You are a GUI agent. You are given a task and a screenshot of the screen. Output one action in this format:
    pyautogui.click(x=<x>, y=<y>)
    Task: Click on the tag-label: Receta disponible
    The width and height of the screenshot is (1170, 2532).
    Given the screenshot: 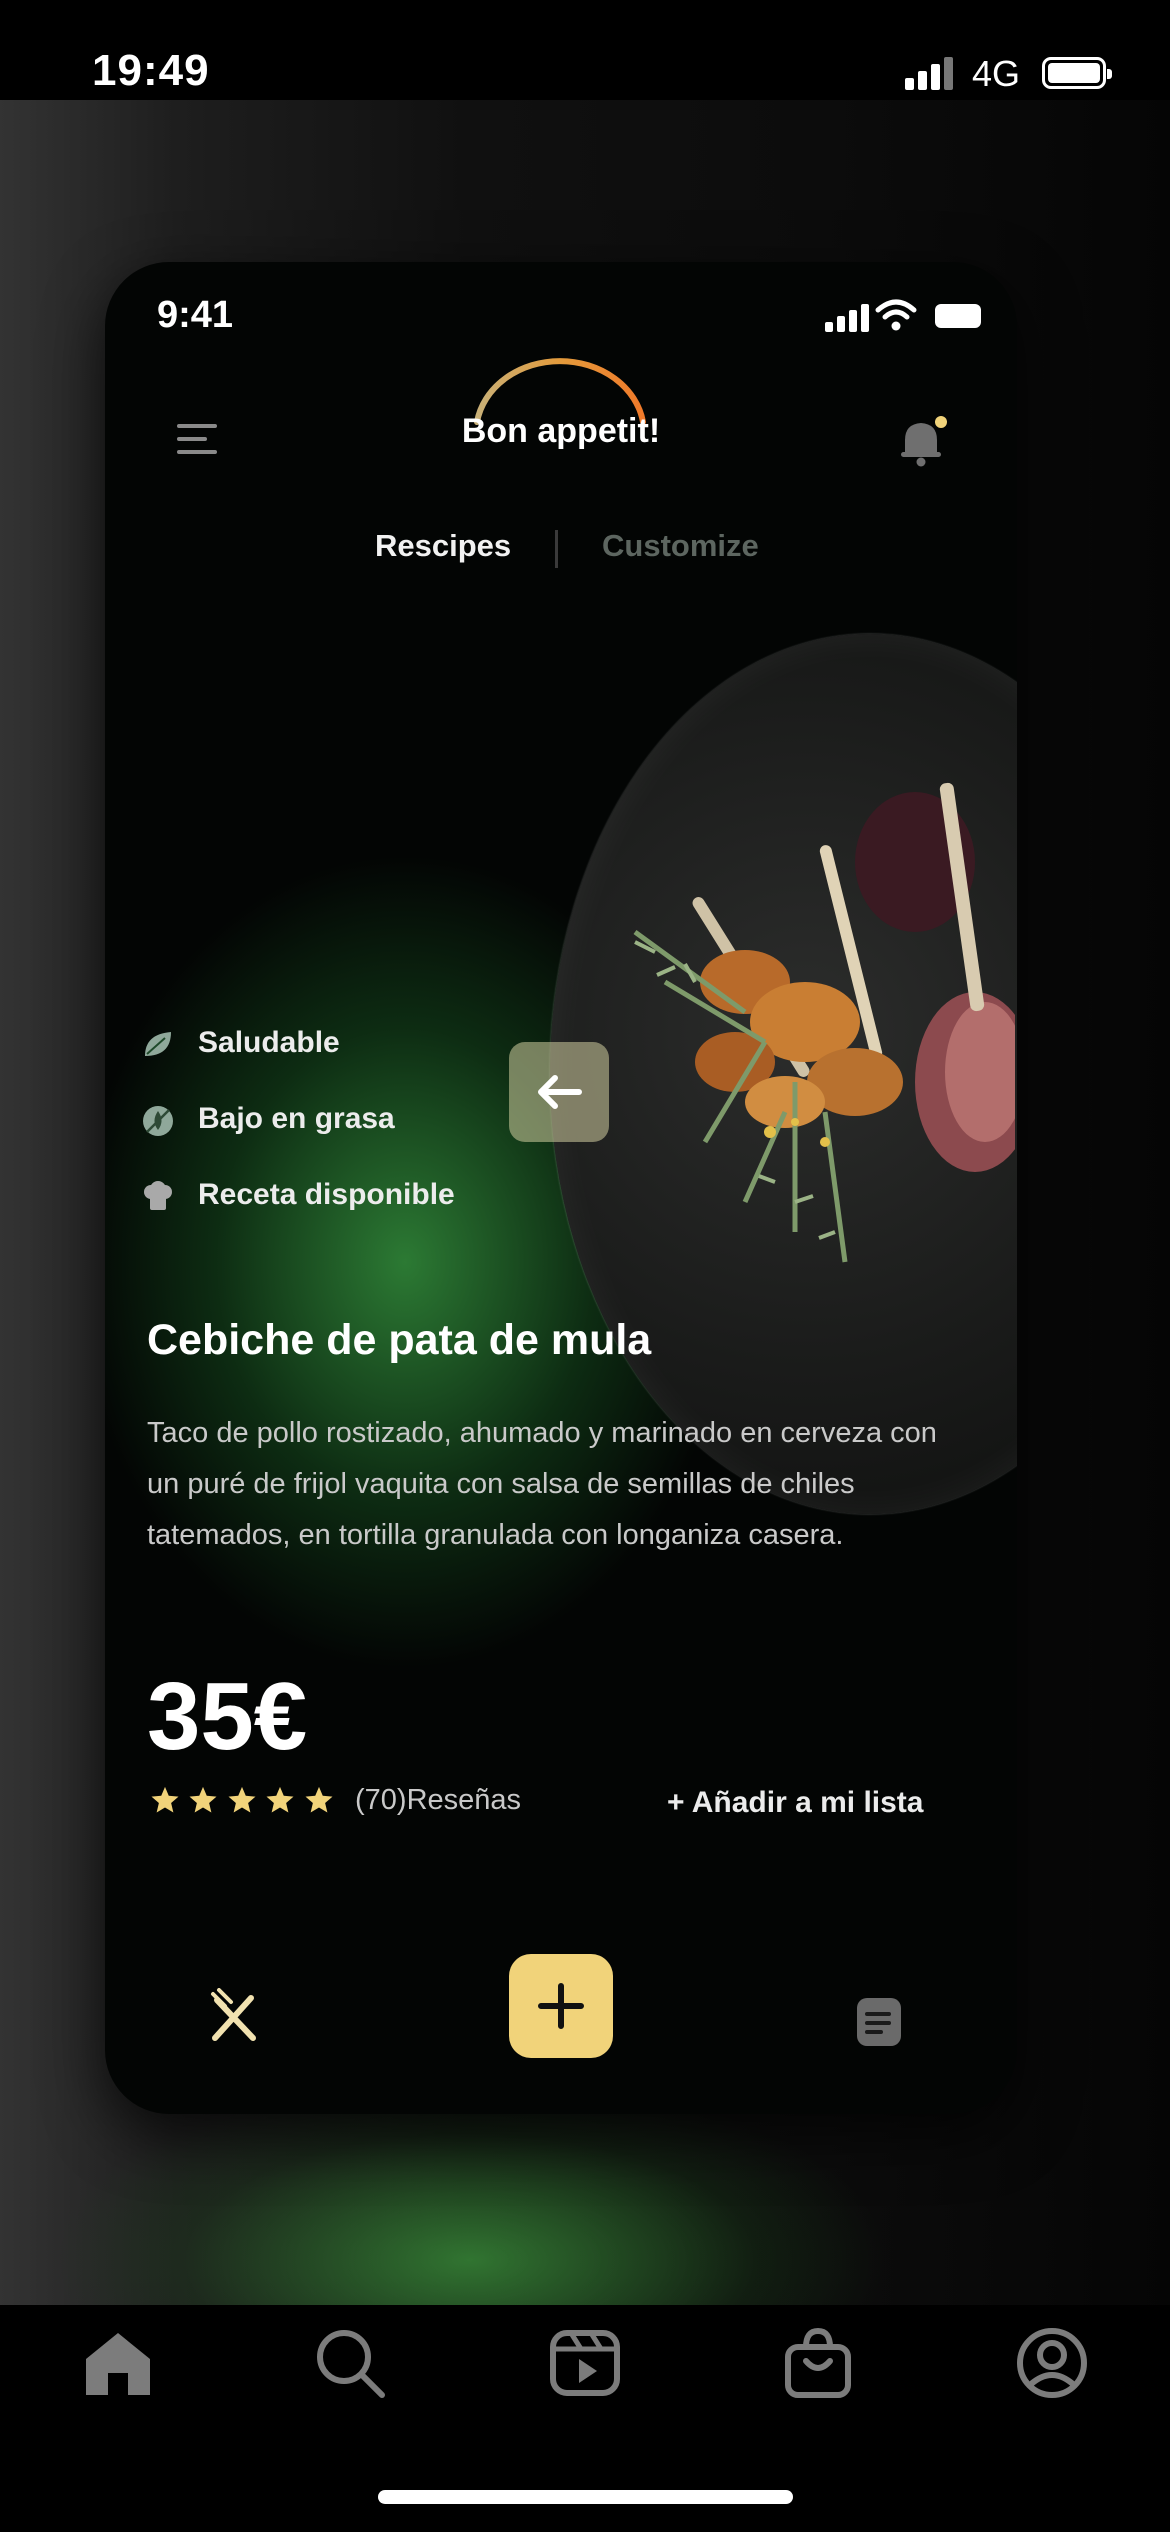 What is the action you would take?
    pyautogui.click(x=326, y=1194)
    